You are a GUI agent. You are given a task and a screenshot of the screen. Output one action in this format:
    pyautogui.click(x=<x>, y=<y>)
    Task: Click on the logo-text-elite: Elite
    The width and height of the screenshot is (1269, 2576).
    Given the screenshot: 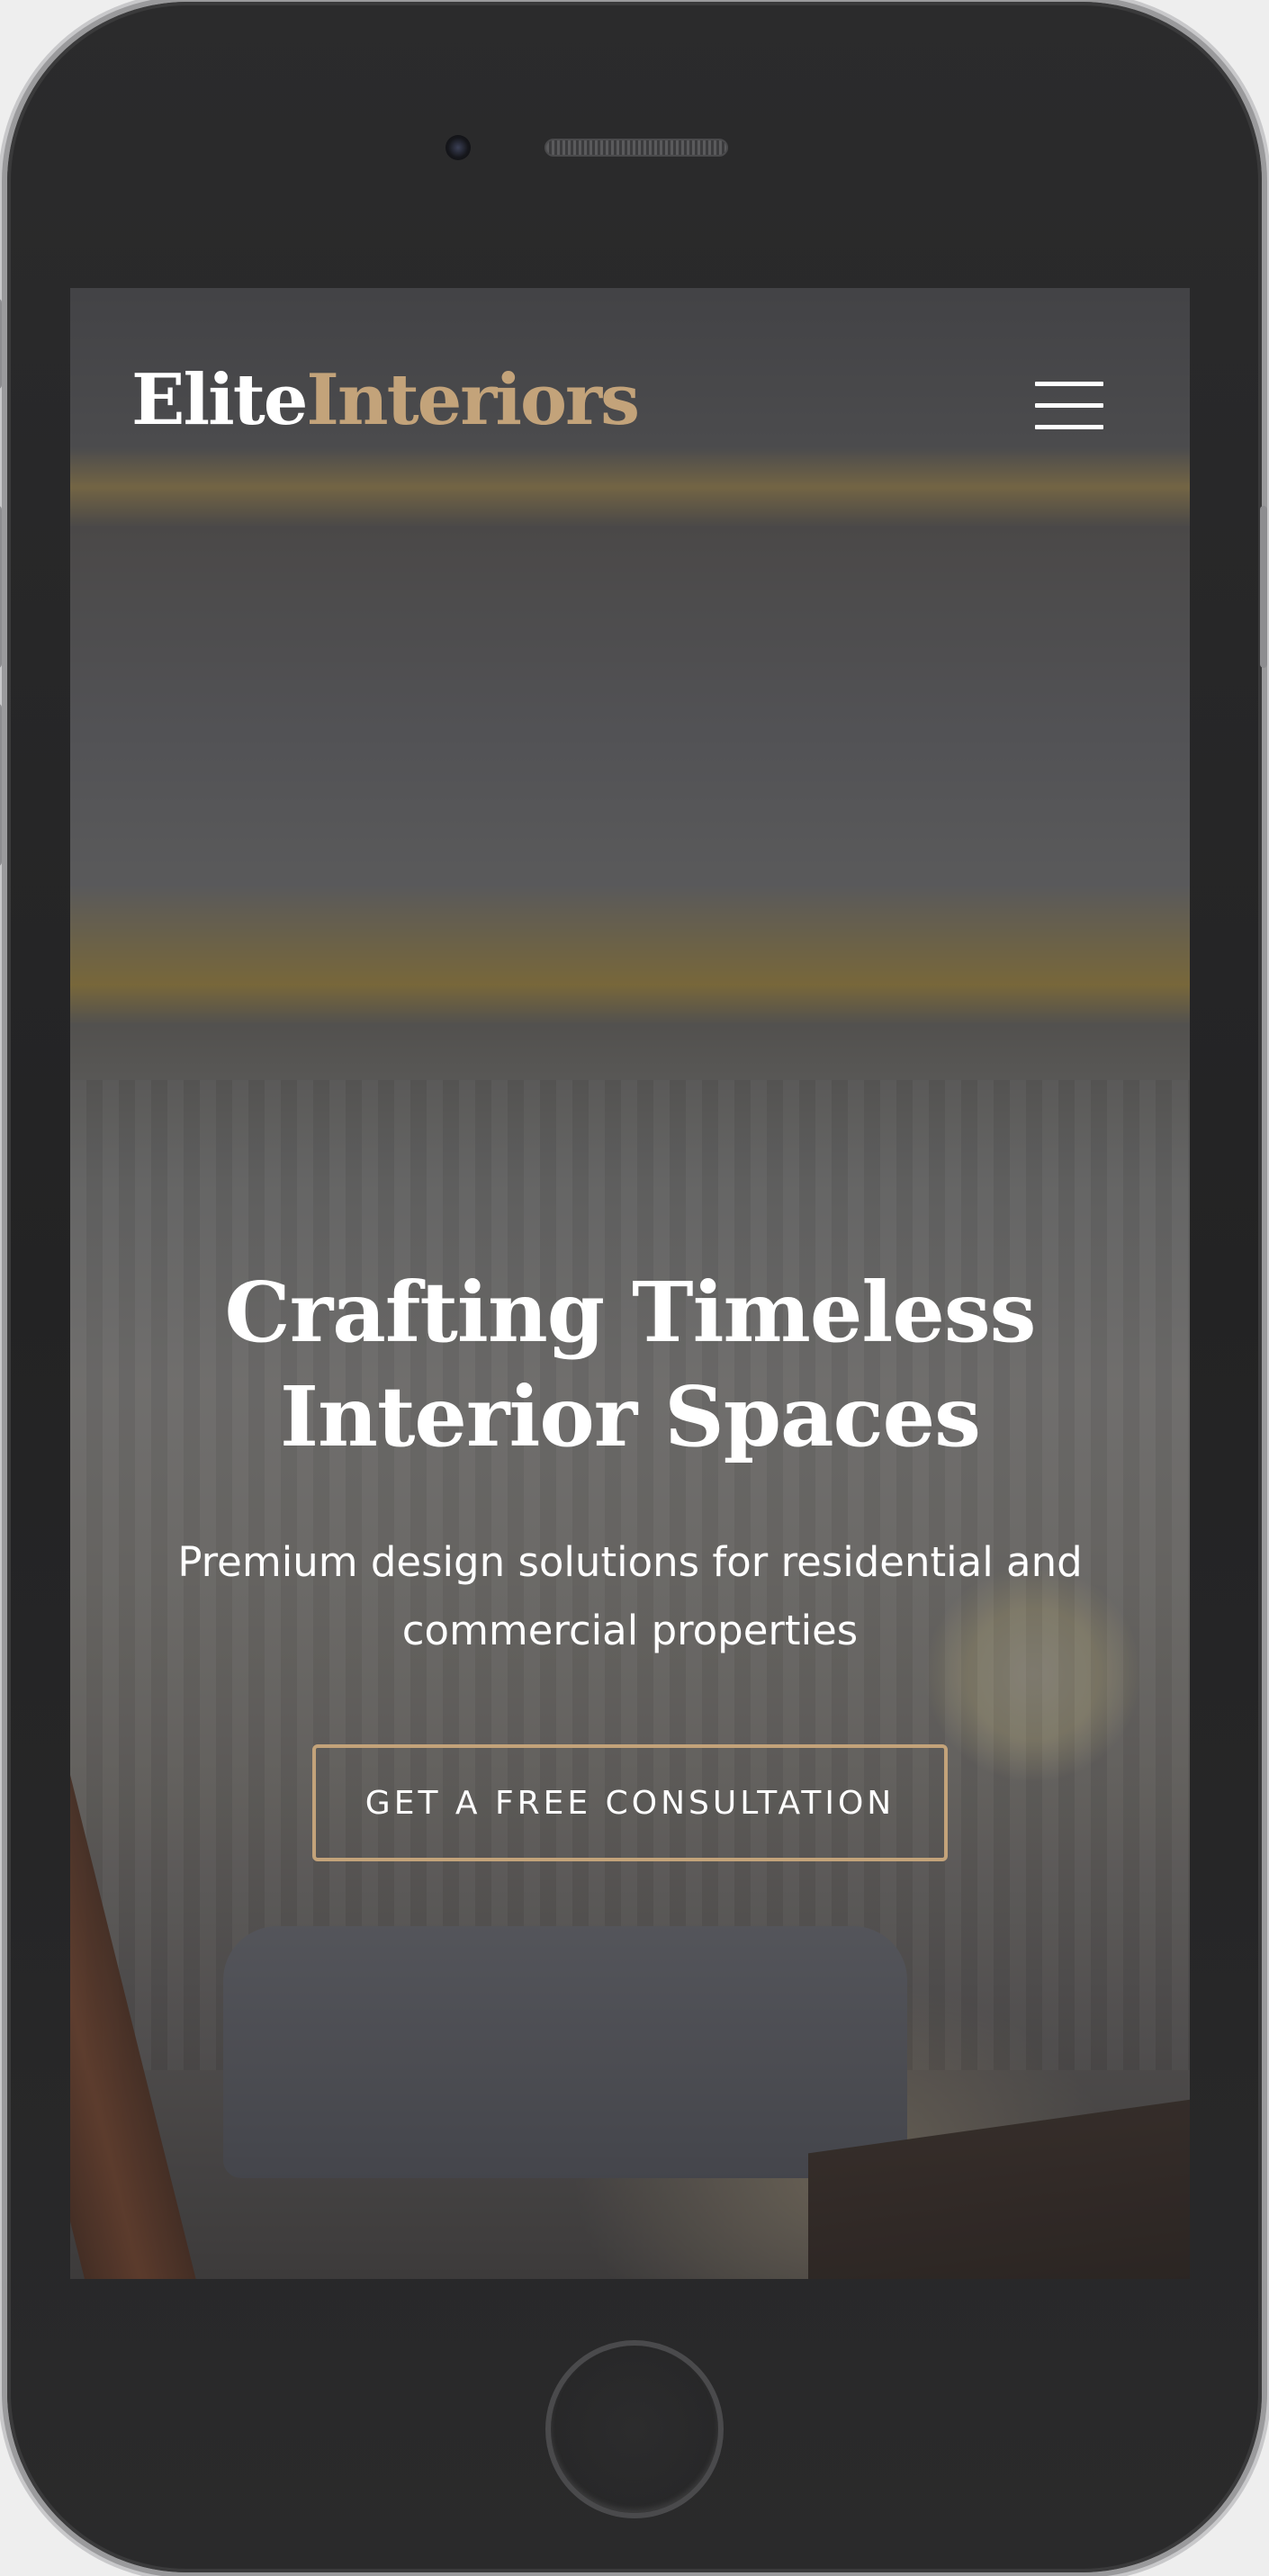 What is the action you would take?
    pyautogui.click(x=219, y=400)
    